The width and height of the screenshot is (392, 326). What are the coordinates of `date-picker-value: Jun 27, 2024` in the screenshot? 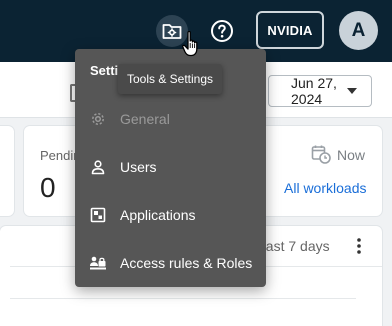 It's located at (314, 91).